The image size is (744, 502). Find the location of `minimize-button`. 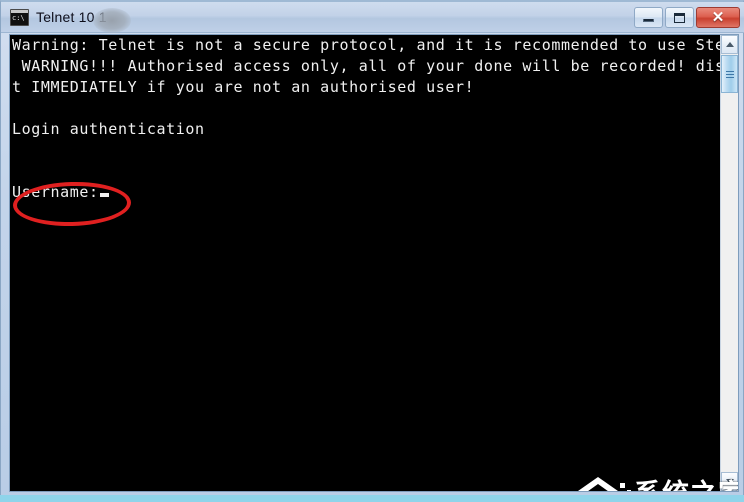

minimize-button is located at coordinates (648, 17).